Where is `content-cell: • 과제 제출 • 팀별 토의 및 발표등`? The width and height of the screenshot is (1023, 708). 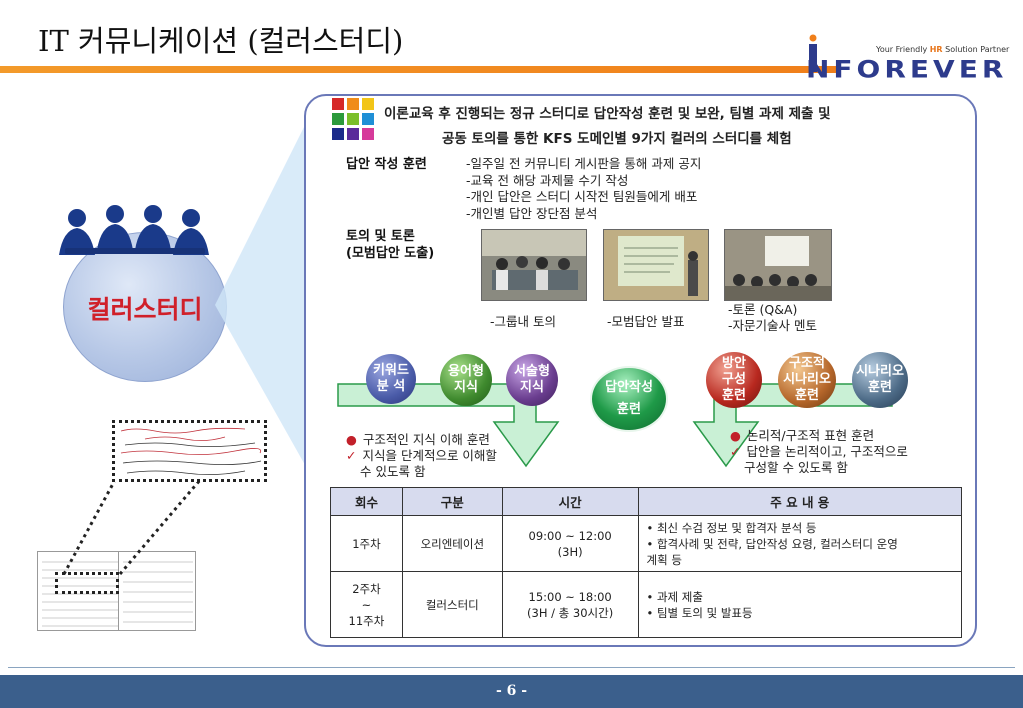
content-cell: • 과제 제출 • 팀별 토의 및 발표등 is located at coordinates (800, 604).